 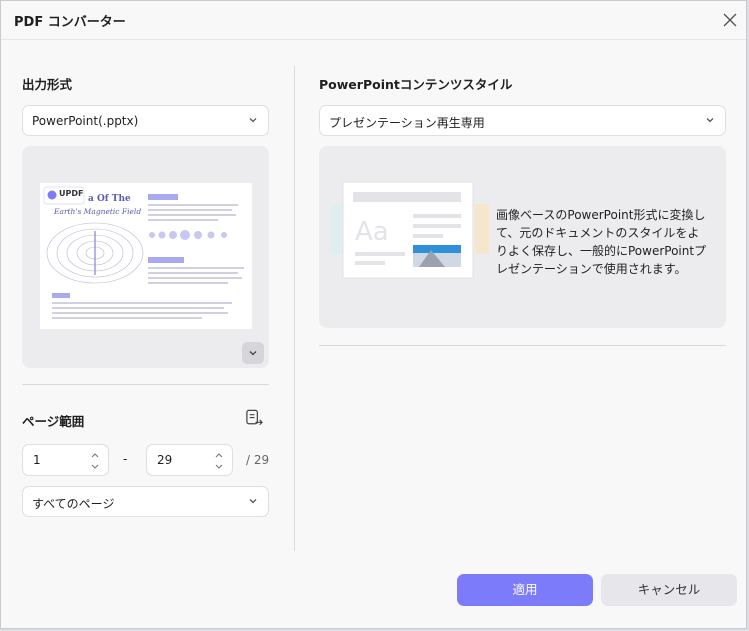 What do you see at coordinates (98, 211) in the screenshot?
I see `preview-title-line2: Earth's Magnetic Field` at bounding box center [98, 211].